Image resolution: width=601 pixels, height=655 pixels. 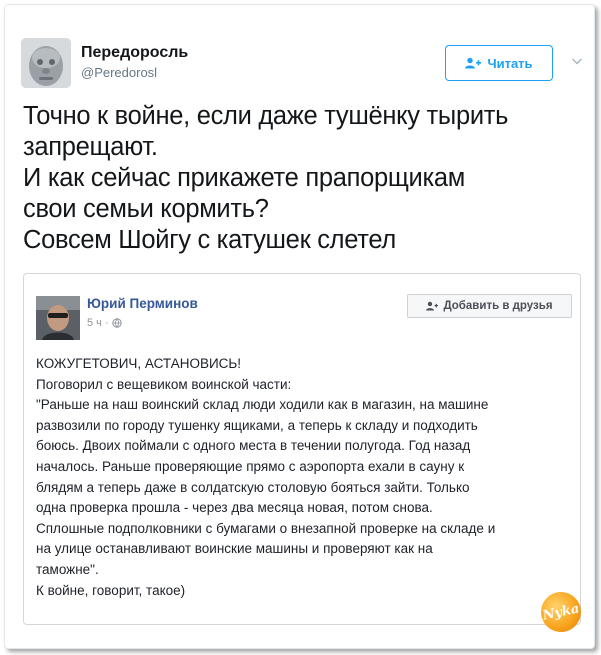 What do you see at coordinates (577, 60) in the screenshot?
I see `chevron-down-icon` at bounding box center [577, 60].